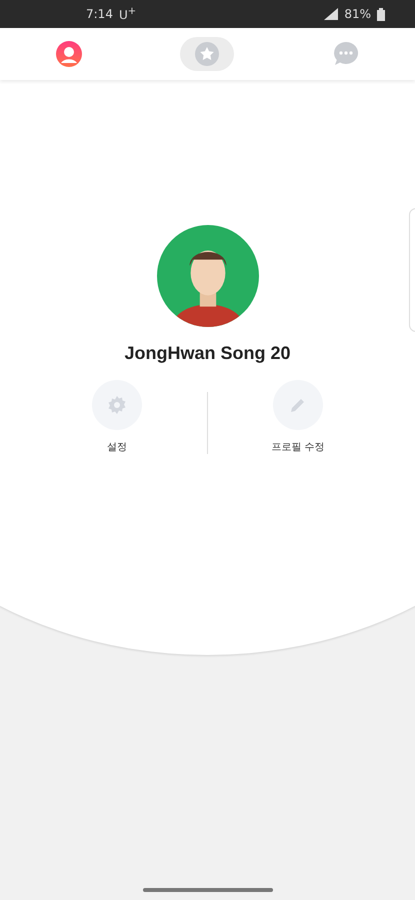 The image size is (415, 900). What do you see at coordinates (207, 54) in the screenshot?
I see `tab` at bounding box center [207, 54].